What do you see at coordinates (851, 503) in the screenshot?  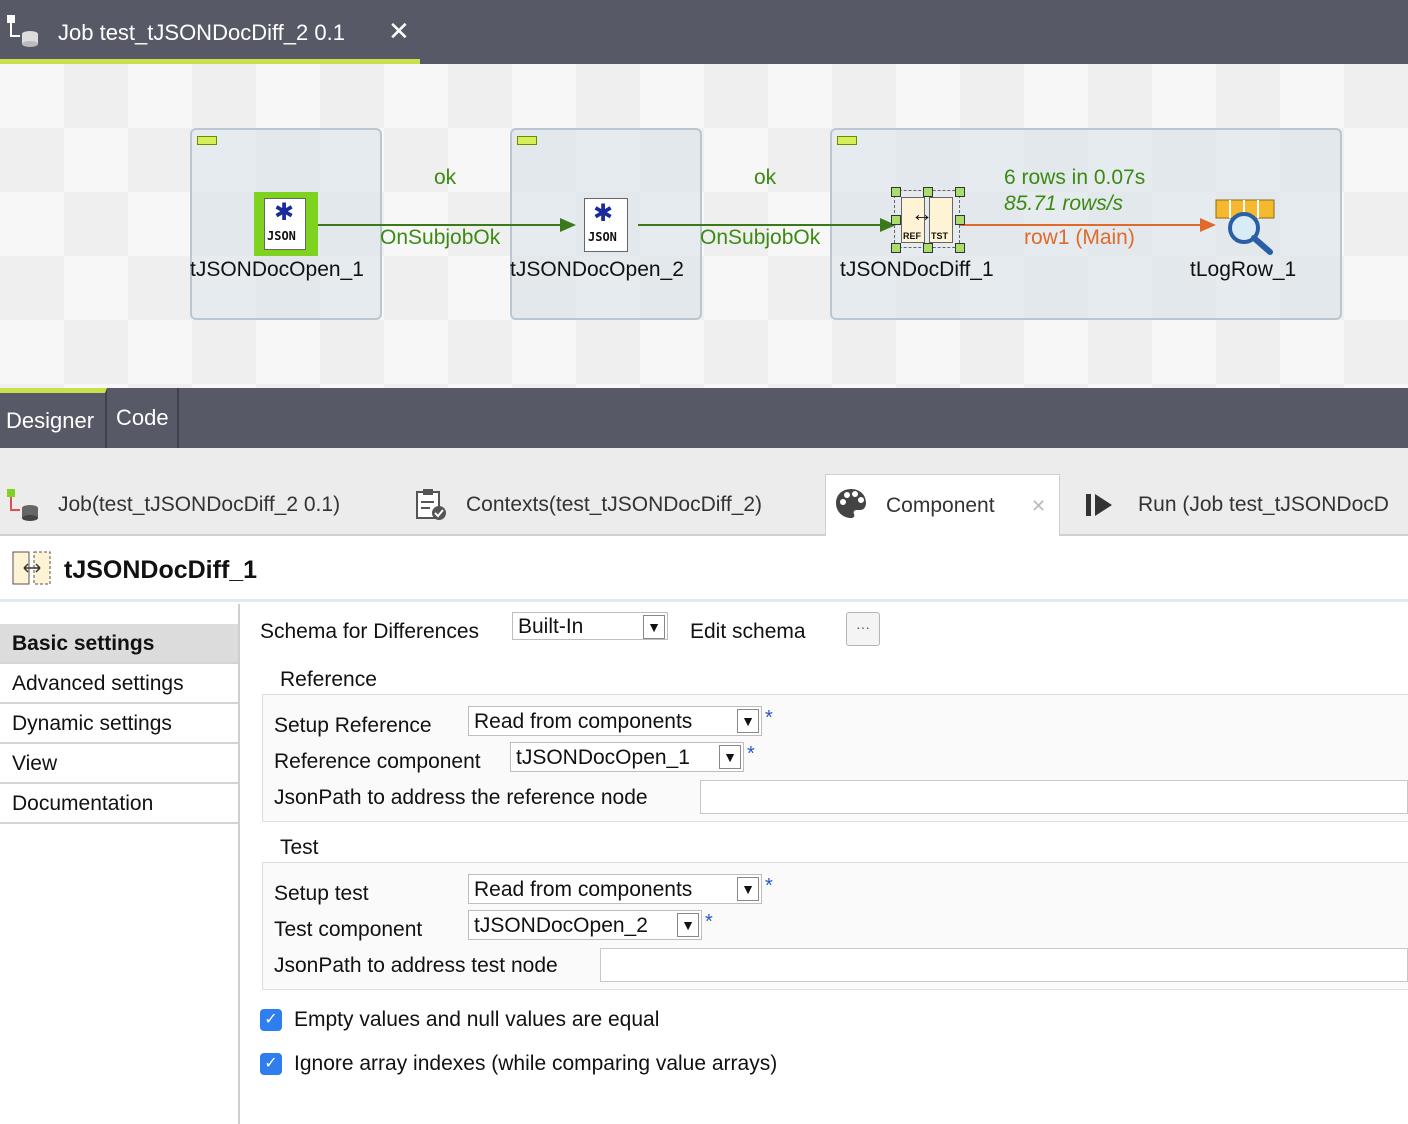 I see `palette-icon` at bounding box center [851, 503].